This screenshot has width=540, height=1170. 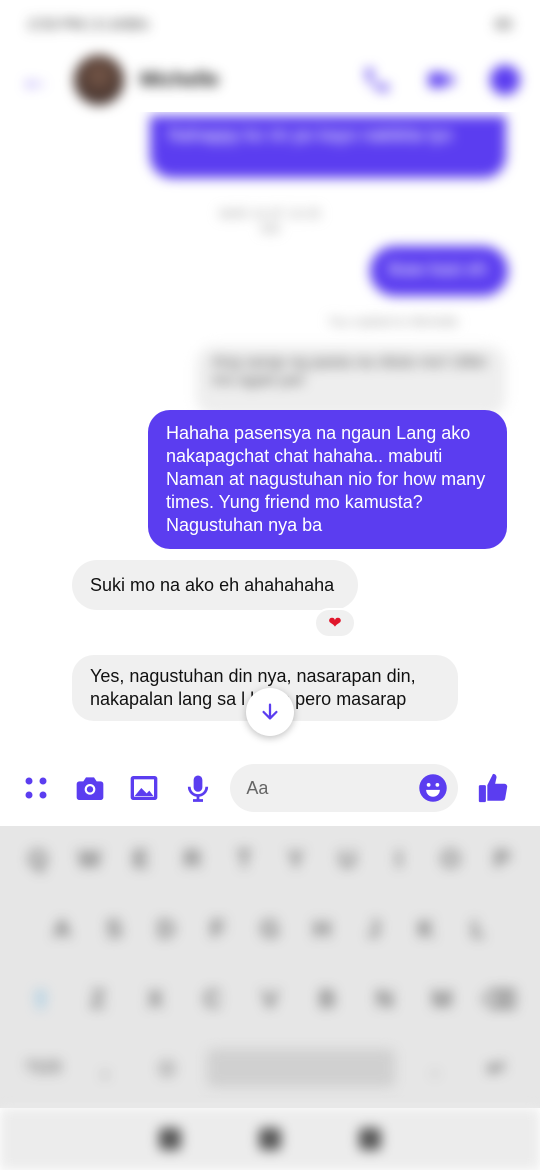 What do you see at coordinates (322, 930) in the screenshot?
I see `keyboard-key: H` at bounding box center [322, 930].